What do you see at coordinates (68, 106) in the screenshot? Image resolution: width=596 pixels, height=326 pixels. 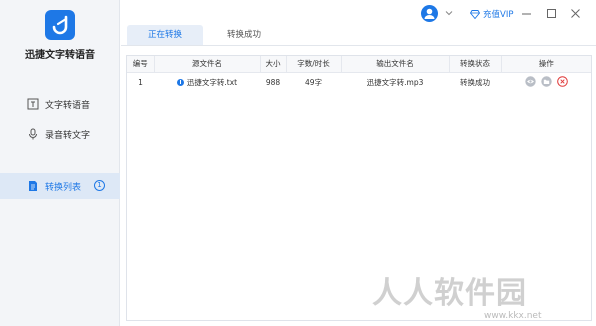 I see `sidebar-item-label: 文字转语音` at bounding box center [68, 106].